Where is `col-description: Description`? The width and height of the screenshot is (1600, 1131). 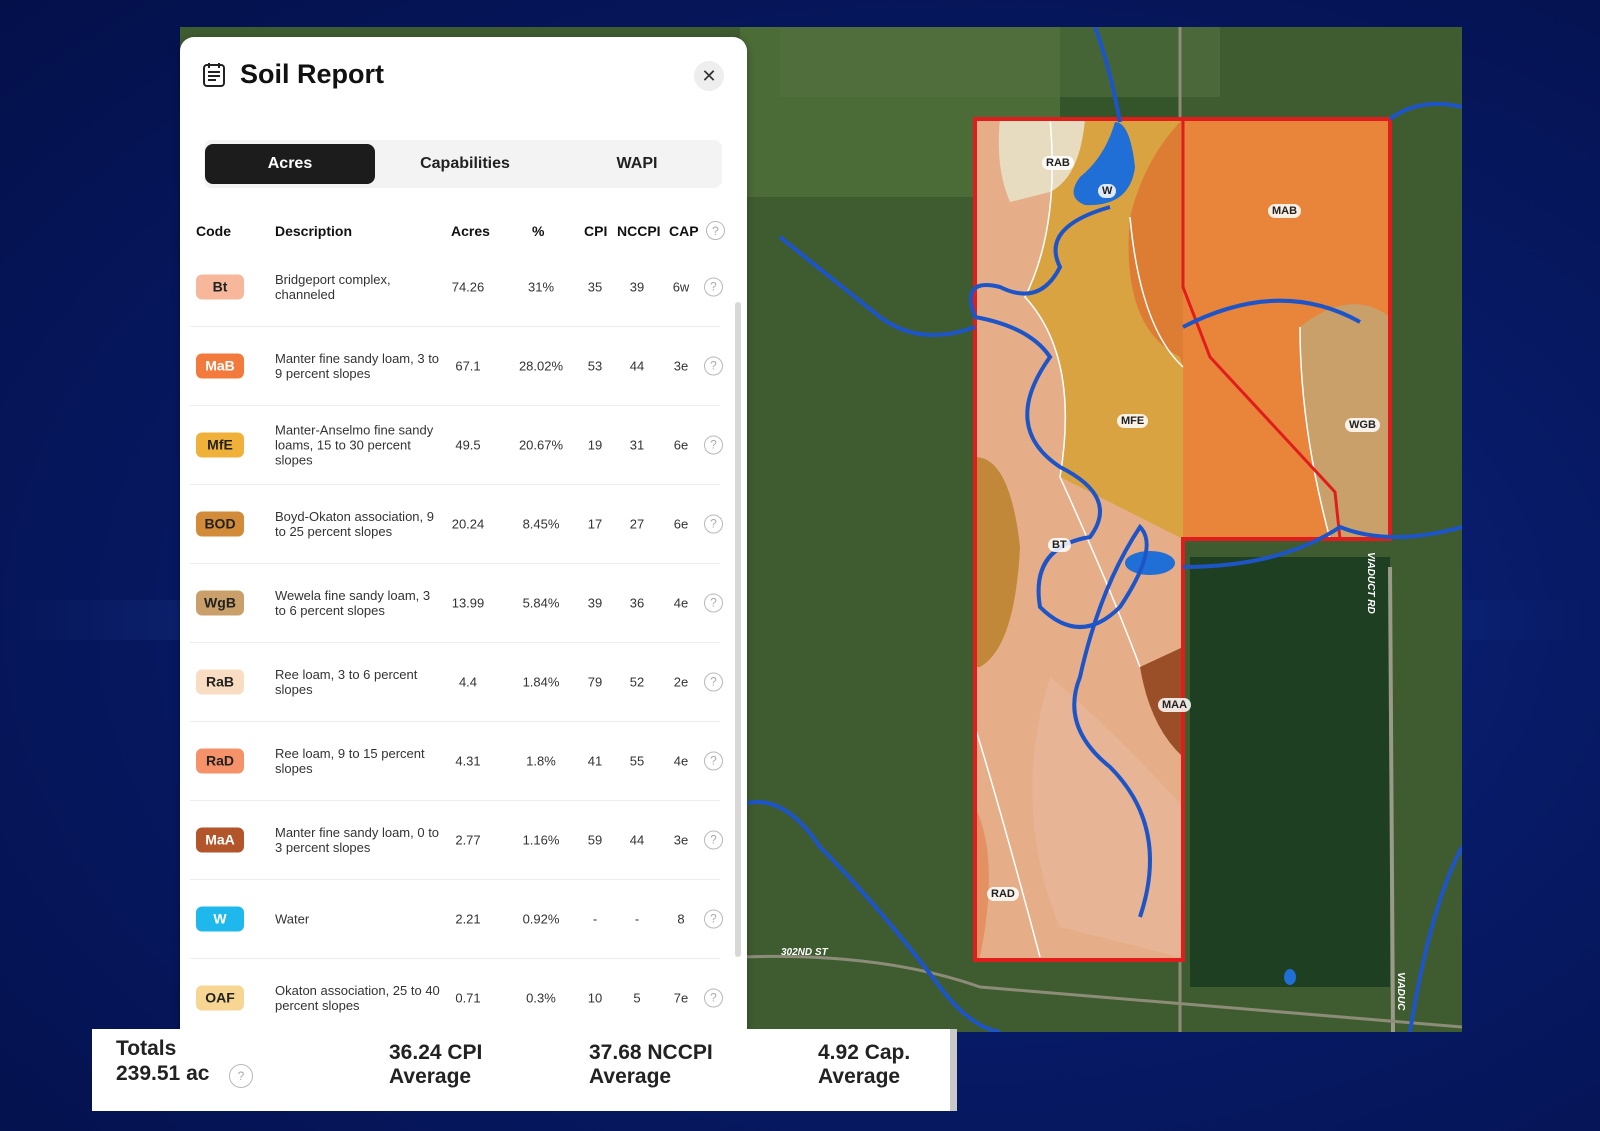 col-description: Description is located at coordinates (314, 231).